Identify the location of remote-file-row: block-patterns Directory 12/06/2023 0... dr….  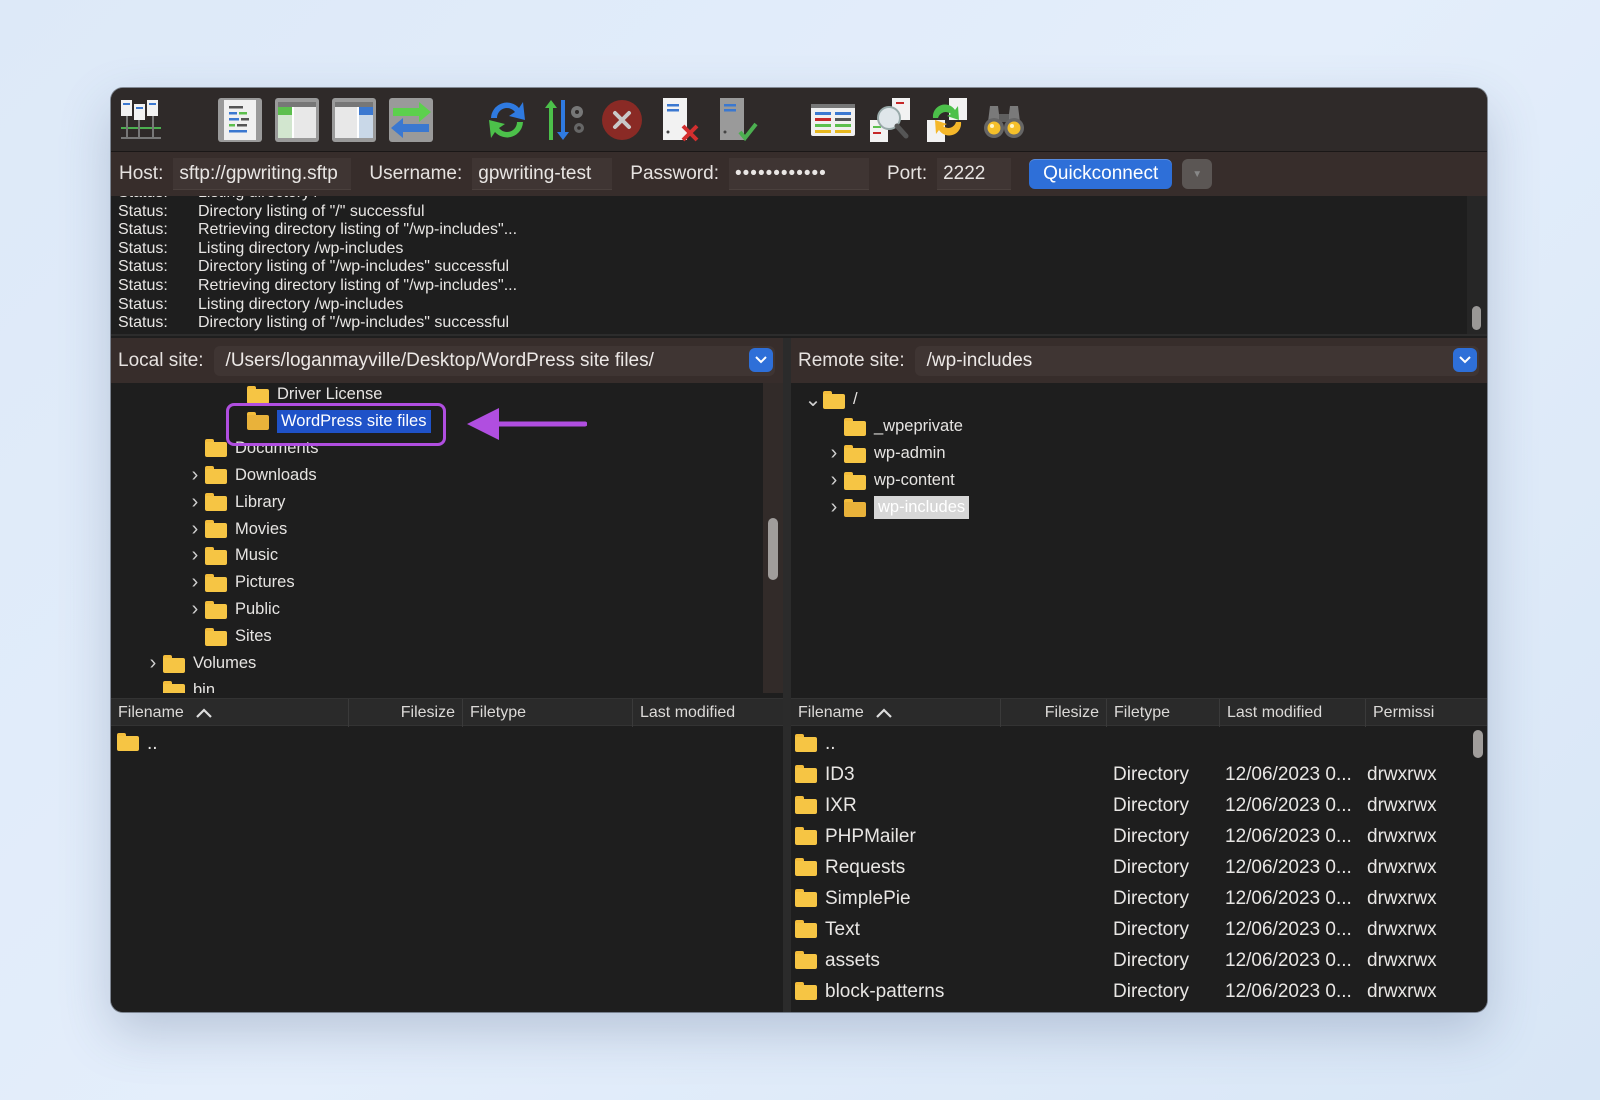
(1139, 991).